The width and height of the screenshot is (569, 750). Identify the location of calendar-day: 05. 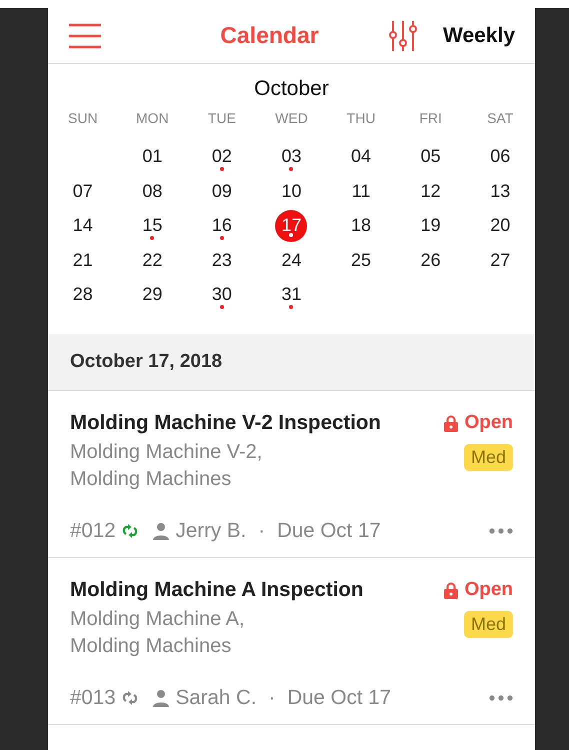
(430, 156).